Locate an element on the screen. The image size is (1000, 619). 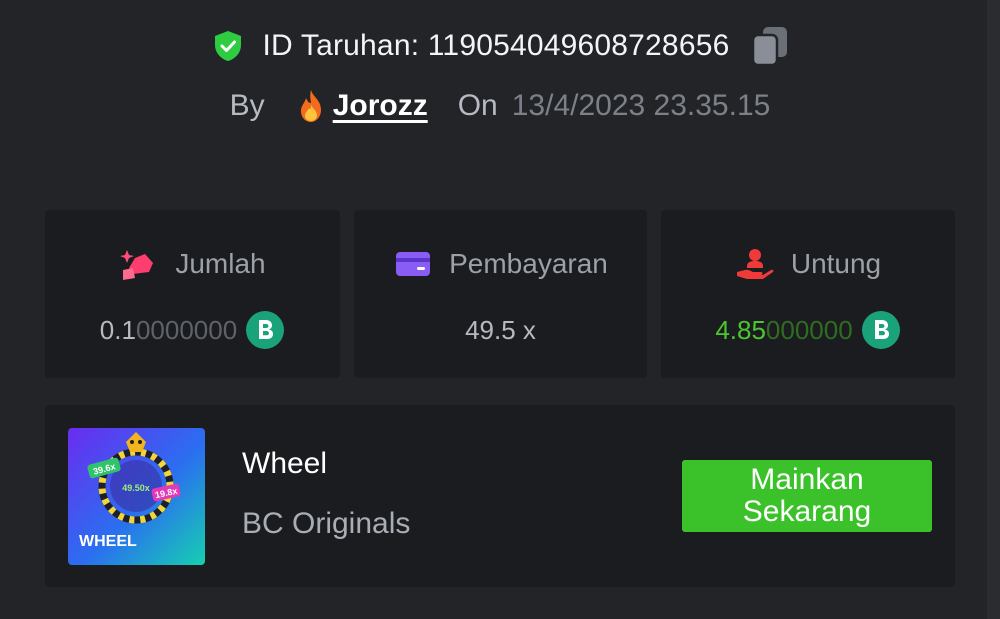
payout-value: 49.5 x is located at coordinates (500, 329).